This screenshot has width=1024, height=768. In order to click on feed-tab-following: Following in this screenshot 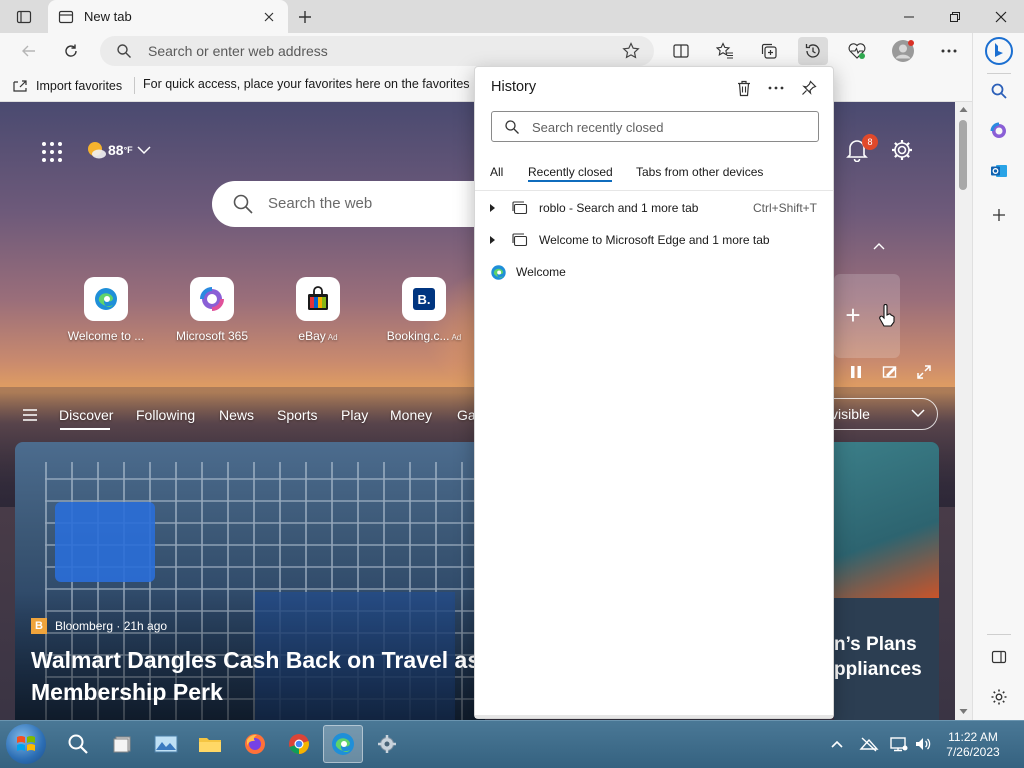, I will do `click(165, 415)`.